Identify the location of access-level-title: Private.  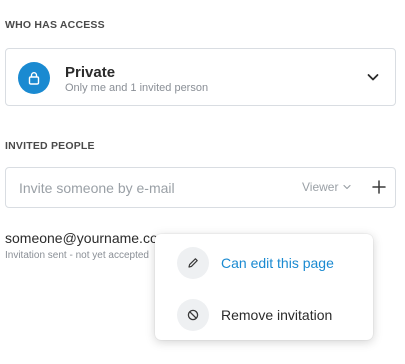
(90, 72).